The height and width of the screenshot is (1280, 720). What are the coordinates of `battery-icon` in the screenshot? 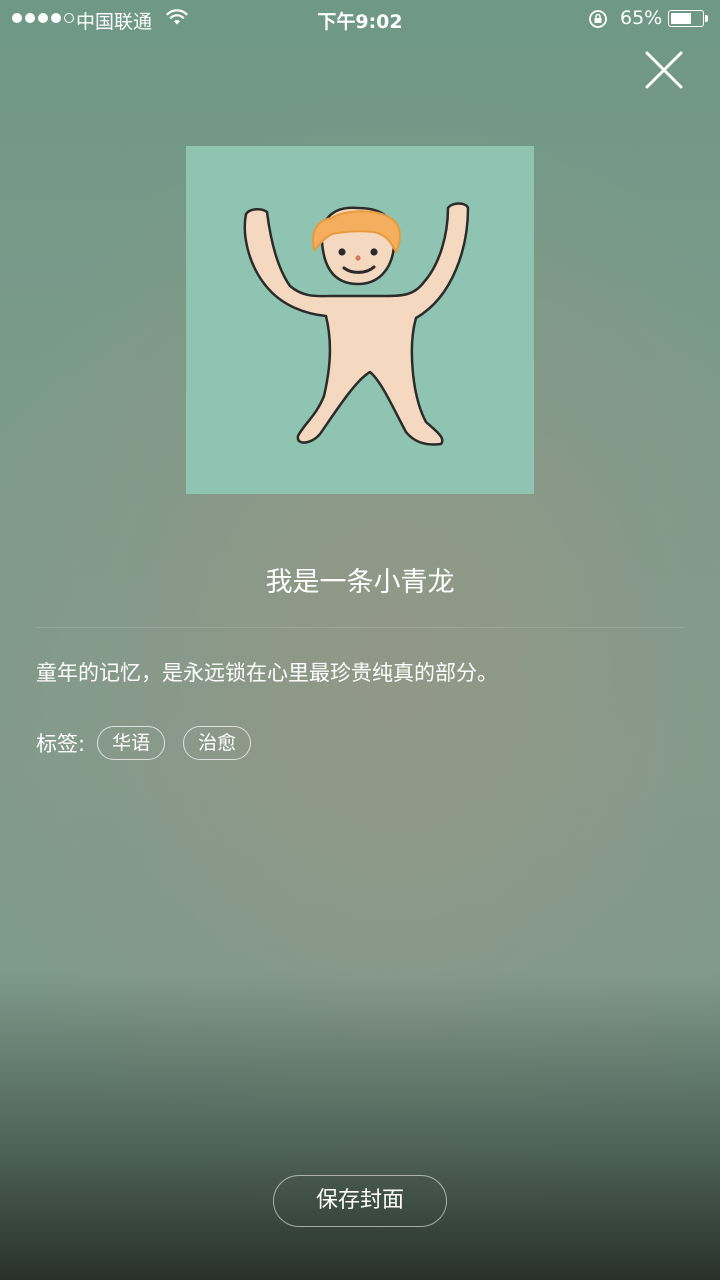 It's located at (688, 18).